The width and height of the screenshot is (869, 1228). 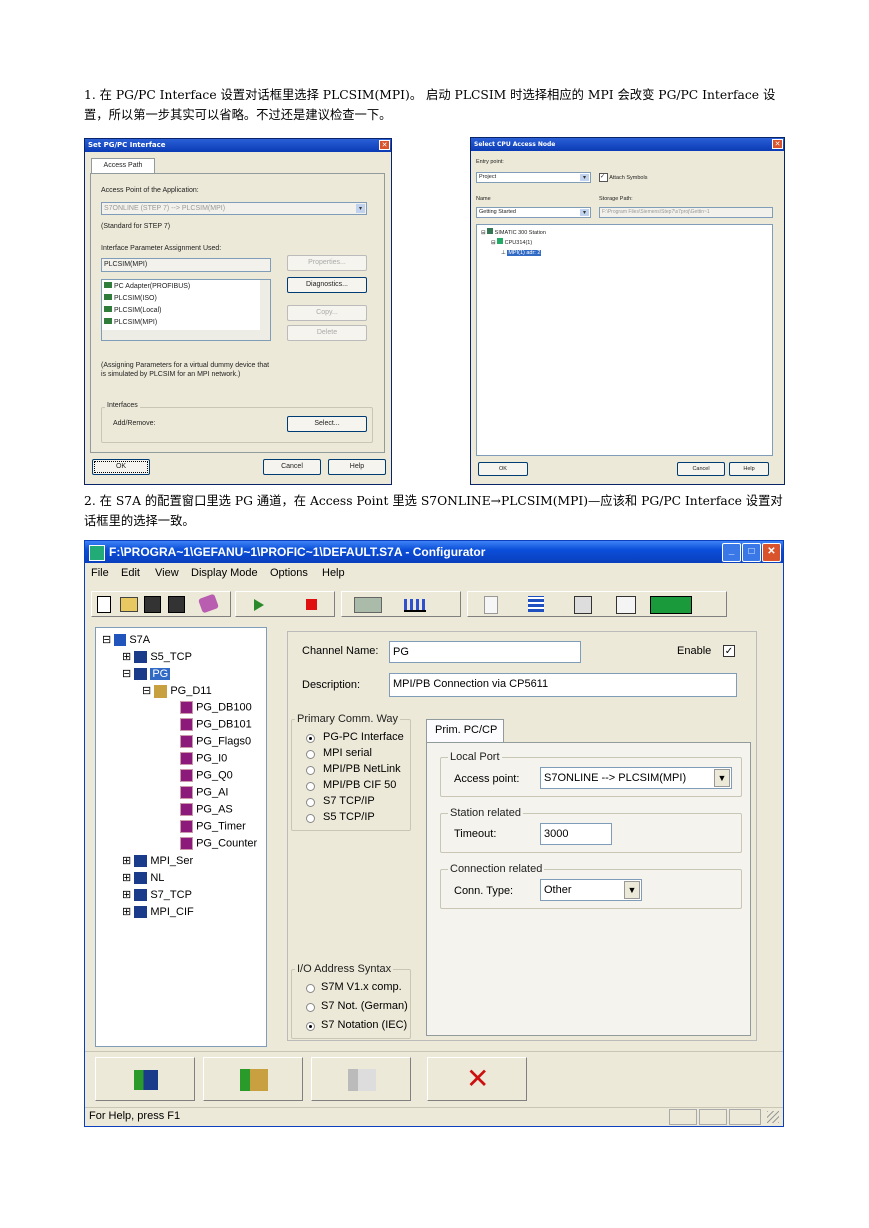 What do you see at coordinates (310, 786) in the screenshot?
I see `radio-mpi-pb-cif50` at bounding box center [310, 786].